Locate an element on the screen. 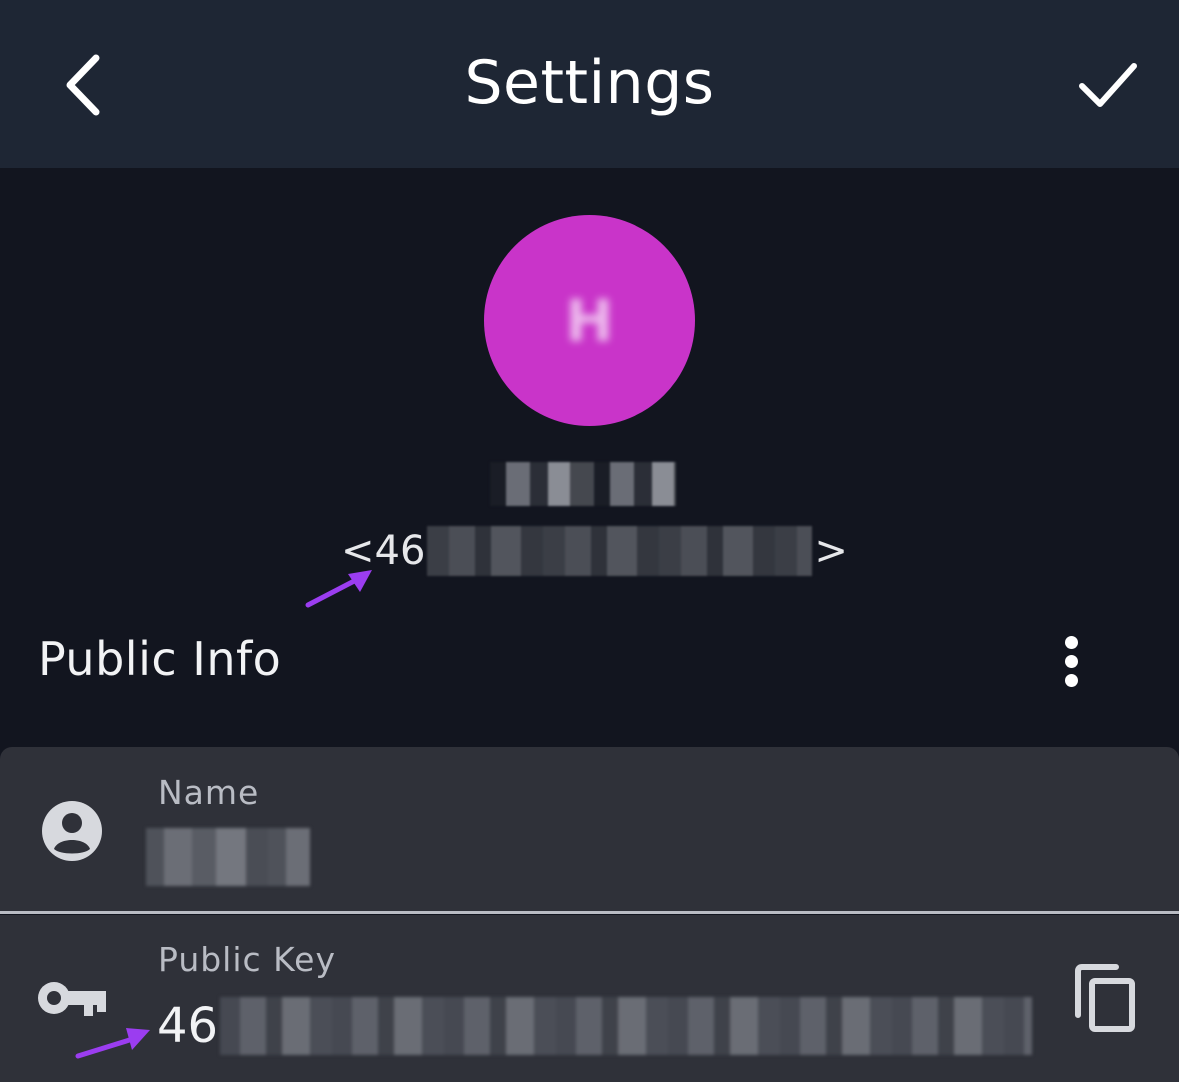 This screenshot has height=1082, width=1179. redacted-public-key is located at coordinates (626, 1026).